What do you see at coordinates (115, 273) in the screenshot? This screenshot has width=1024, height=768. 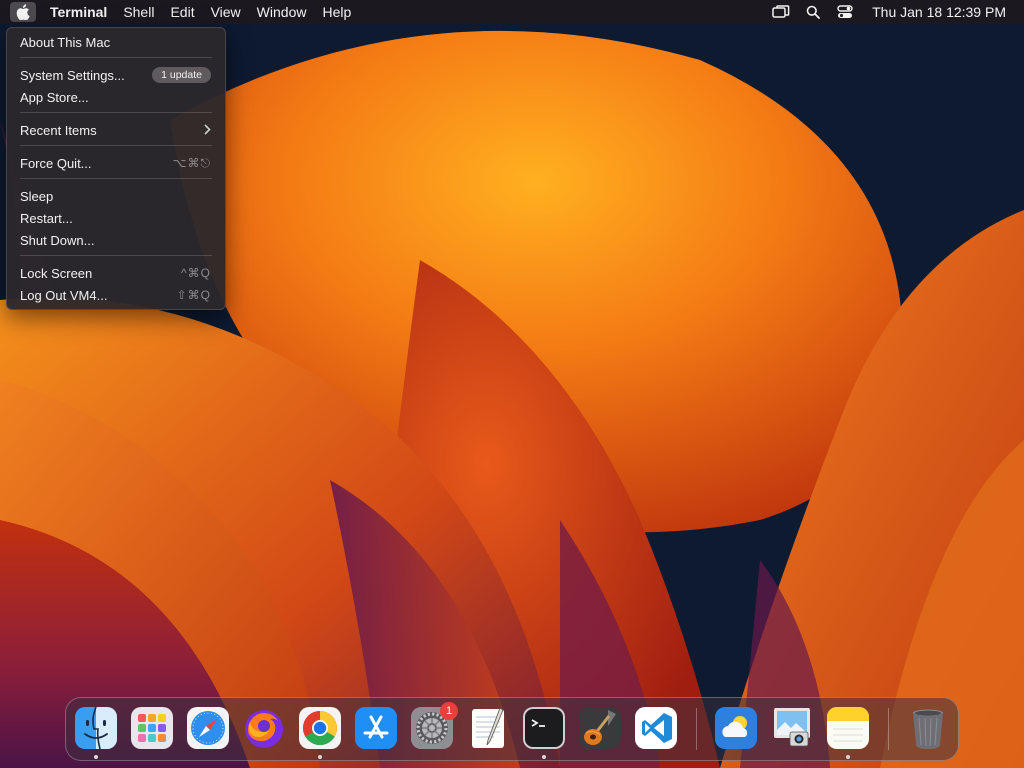 I see `lock-screen-item: Lock Screen ^⌘Q` at bounding box center [115, 273].